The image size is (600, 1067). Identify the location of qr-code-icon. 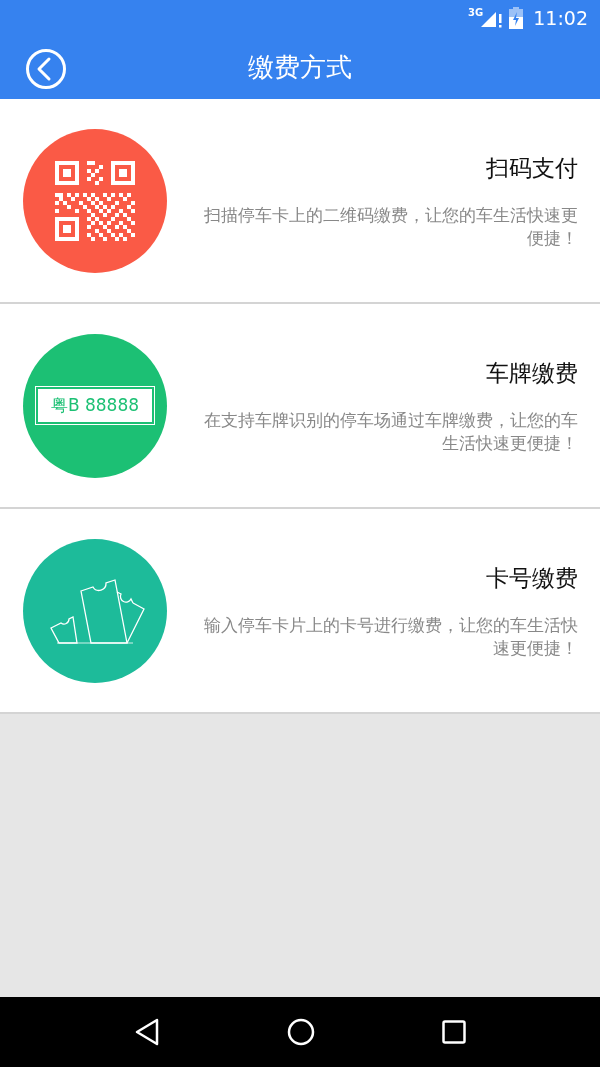
(95, 200).